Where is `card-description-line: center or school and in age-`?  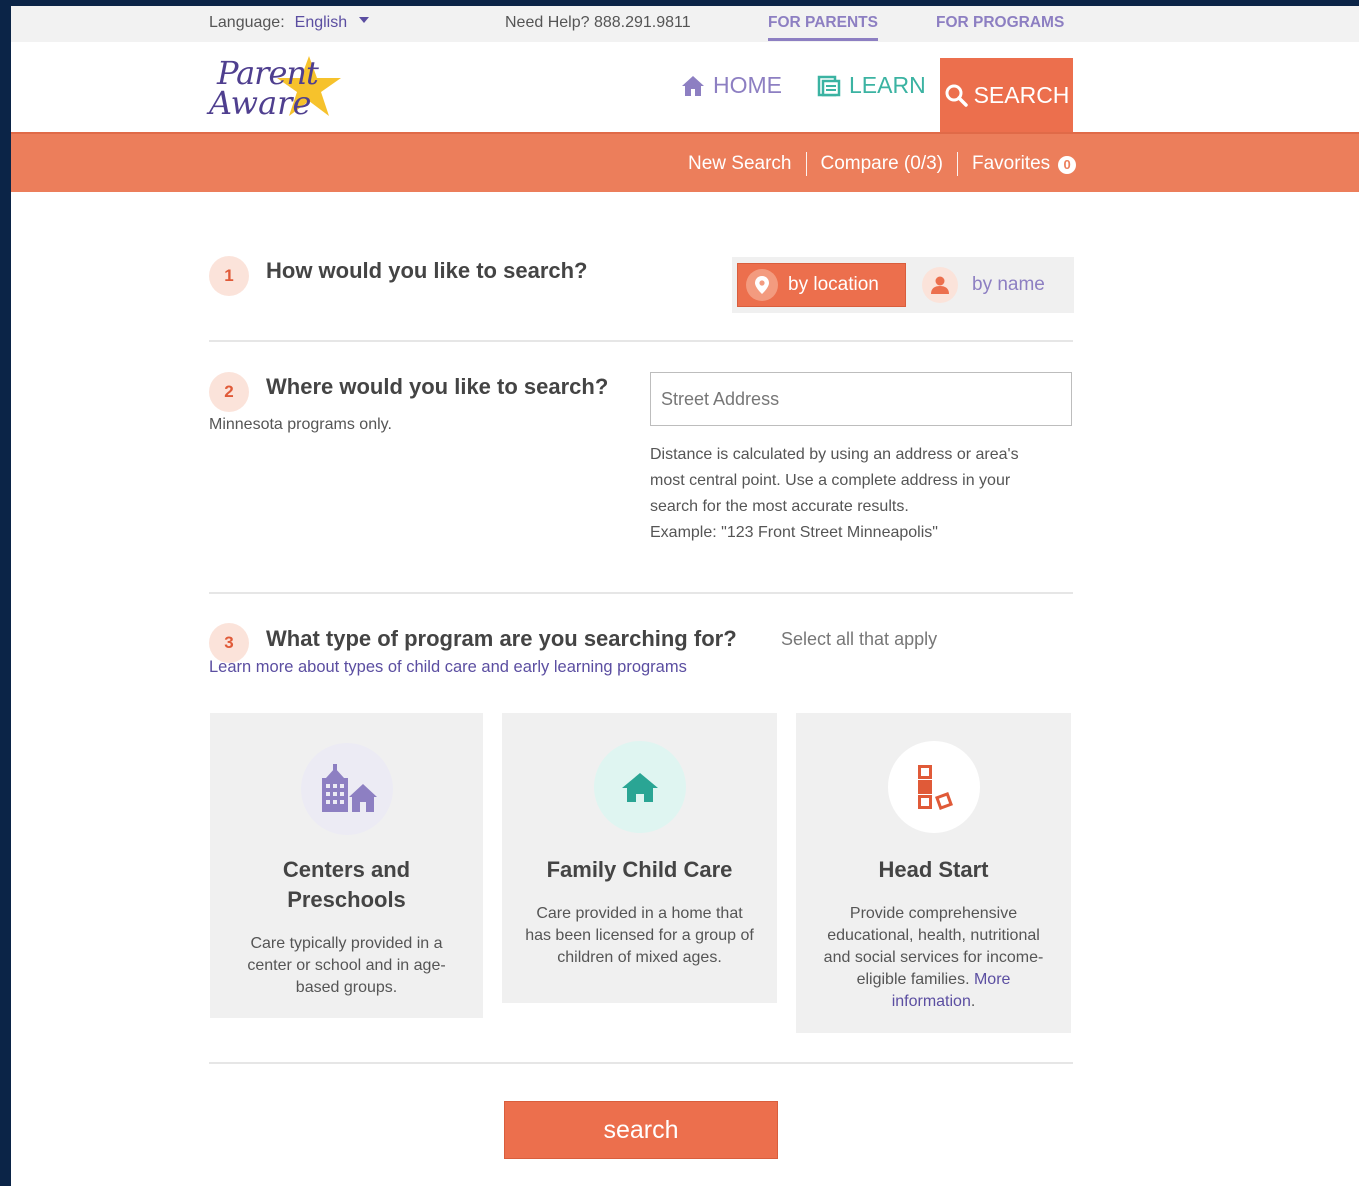 card-description-line: center or school and in age- is located at coordinates (346, 965).